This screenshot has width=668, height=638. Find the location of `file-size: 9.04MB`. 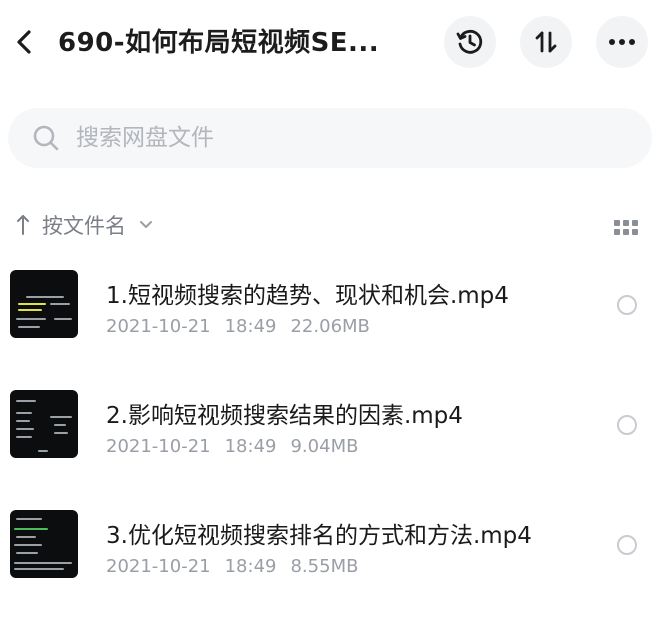

file-size: 9.04MB is located at coordinates (324, 446).